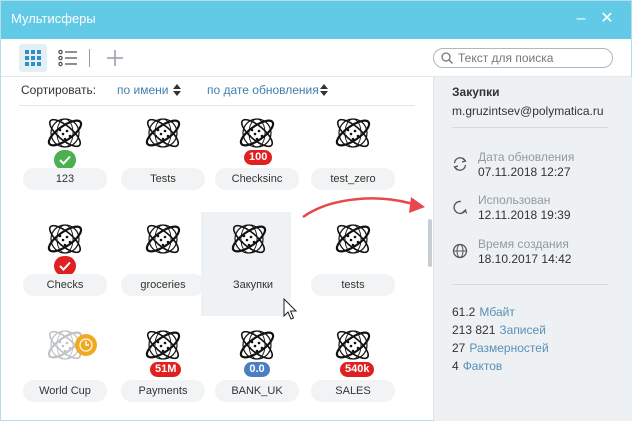 The height and width of the screenshot is (421, 632). Describe the element at coordinates (482, 366) in the screenshot. I see `stat-unit: Фактов` at that location.